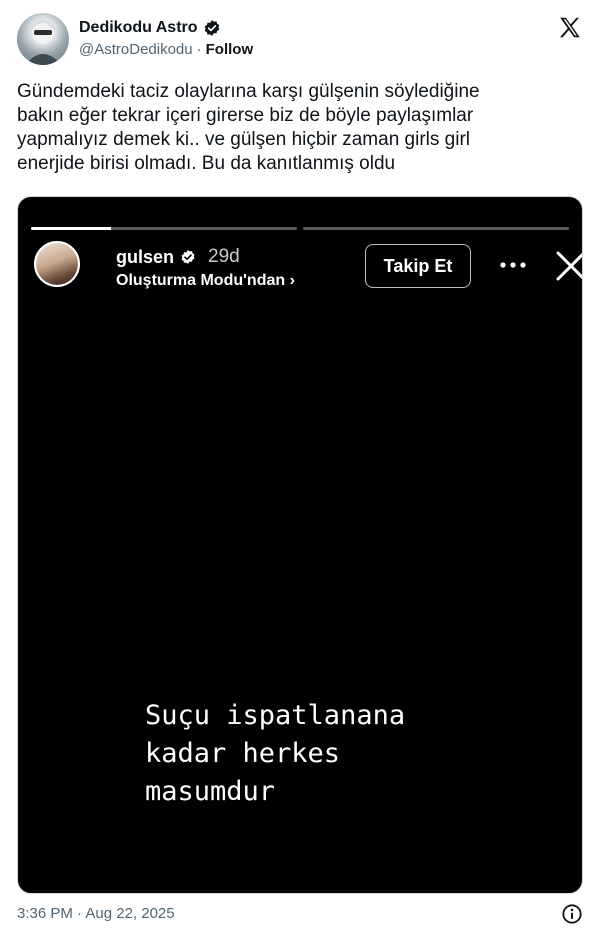 This screenshot has height=943, width=600. I want to click on story-avatar, so click(57, 264).